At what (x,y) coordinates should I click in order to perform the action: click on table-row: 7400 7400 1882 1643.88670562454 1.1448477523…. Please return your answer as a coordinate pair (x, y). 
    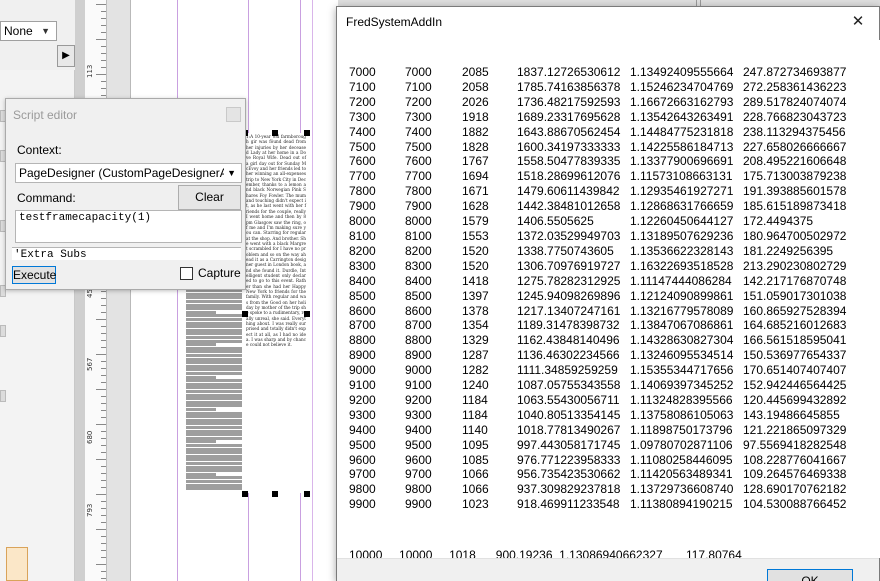
    Looking at the image, I should click on (601, 132).